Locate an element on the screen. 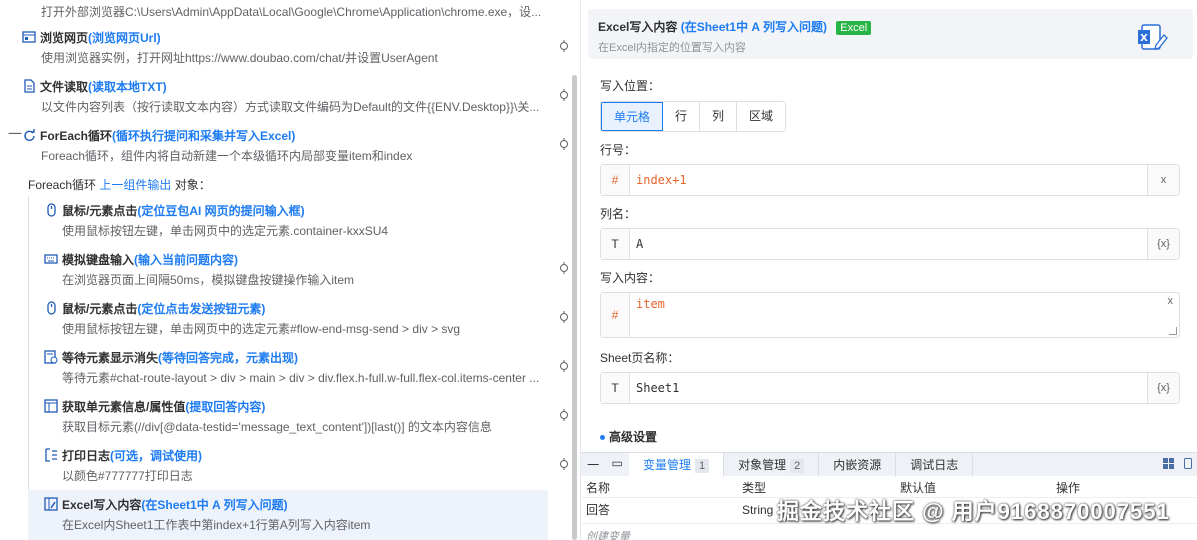 The image size is (1197, 540). step-note: (定位点击发送按钮元素) is located at coordinates (201, 308).